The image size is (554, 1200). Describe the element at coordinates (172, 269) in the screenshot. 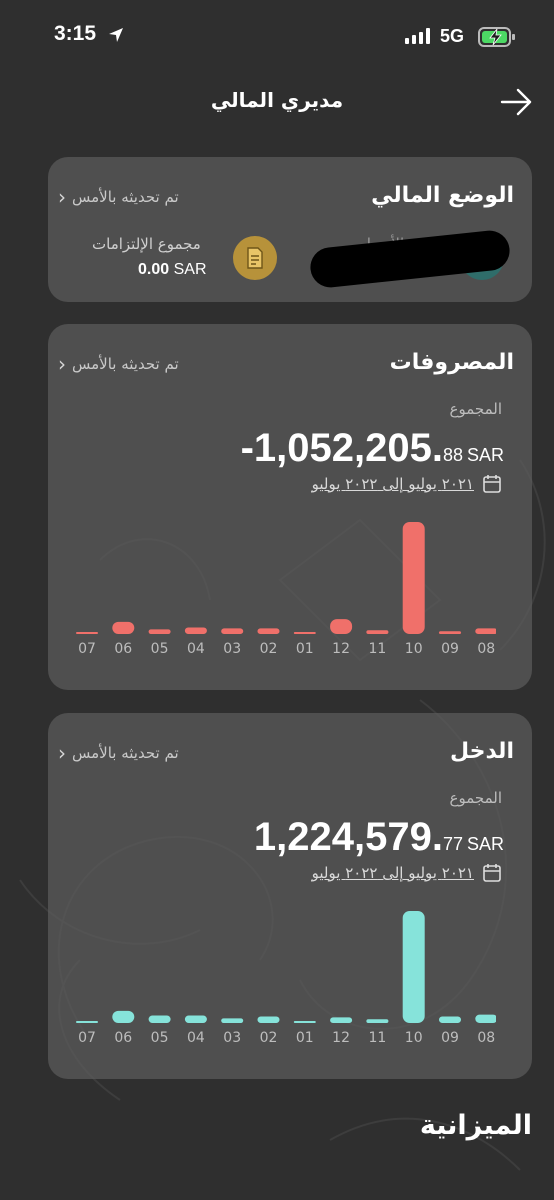

I see `liabilities-value: 0.00 SAR` at that location.